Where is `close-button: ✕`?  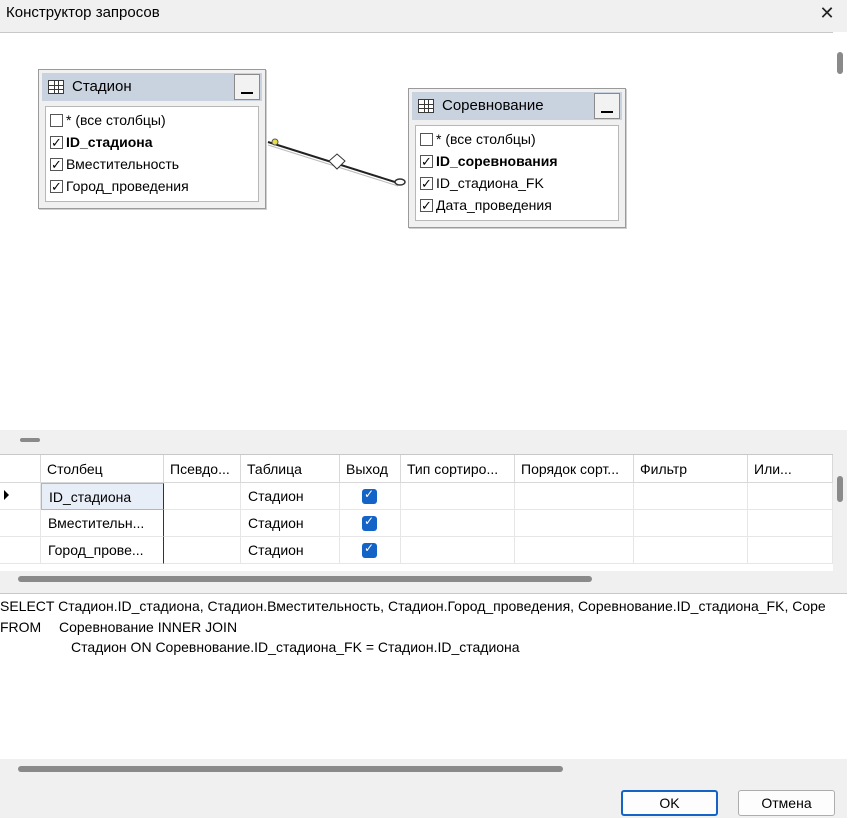
close-button: ✕ is located at coordinates (827, 14).